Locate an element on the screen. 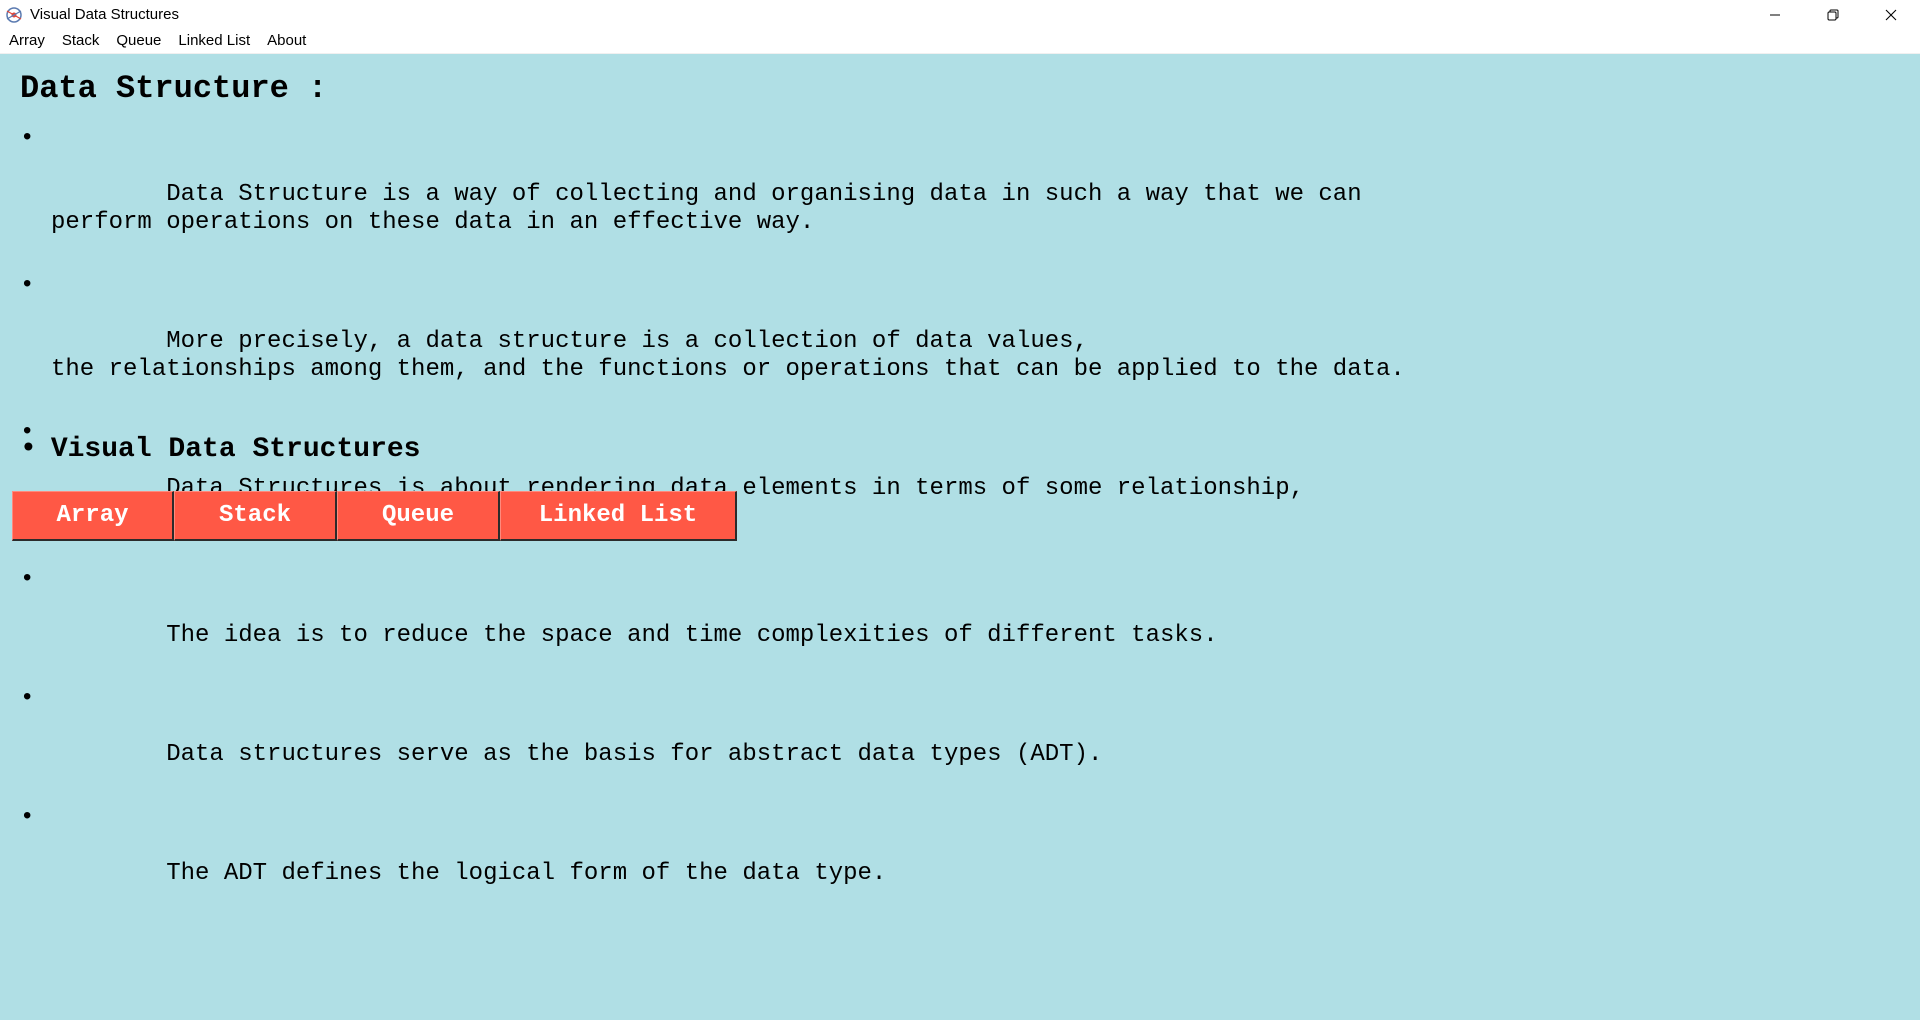 This screenshot has height=1020, width=1920. close-button is located at coordinates (1891, 14).